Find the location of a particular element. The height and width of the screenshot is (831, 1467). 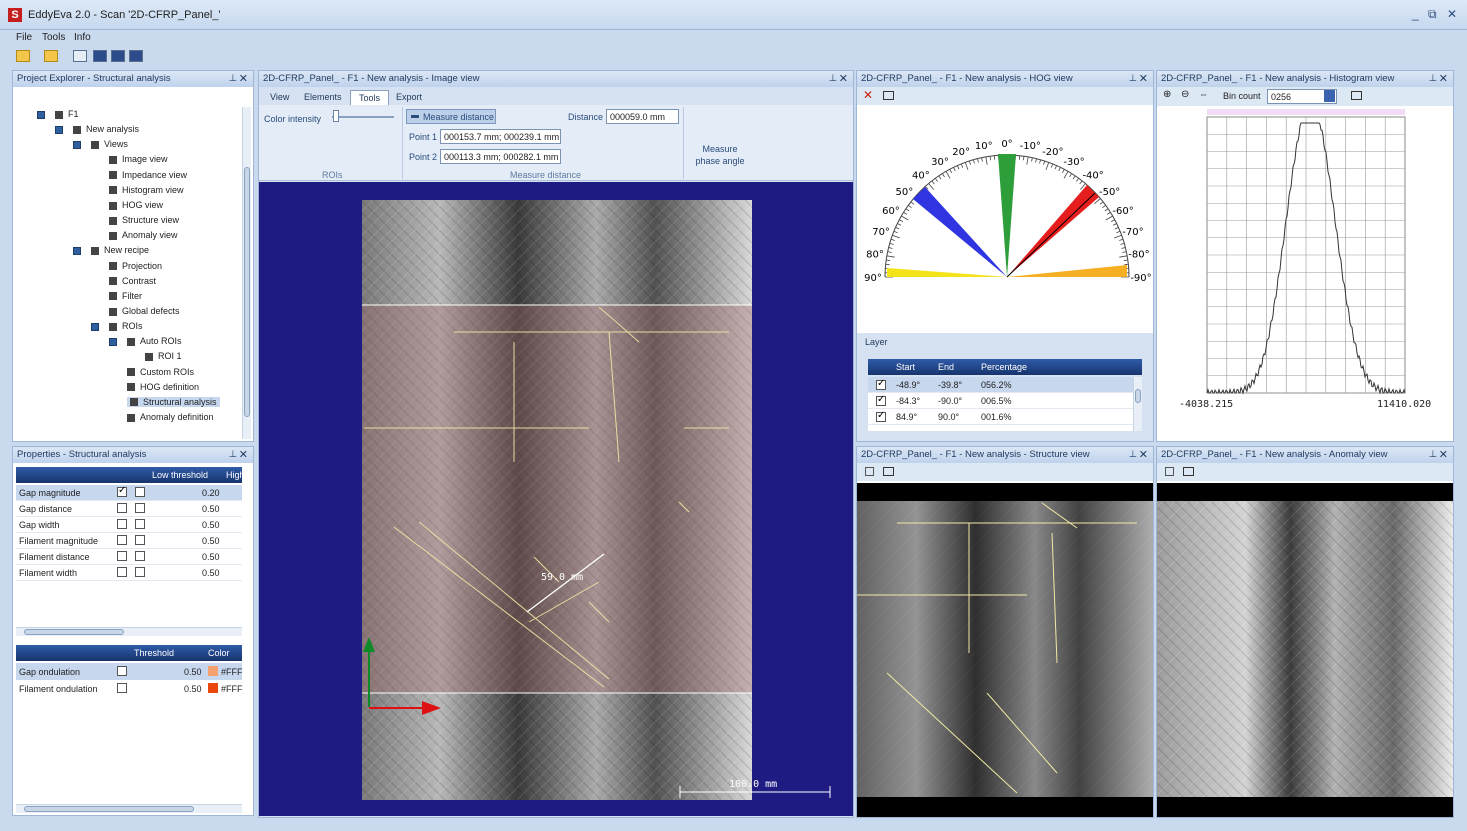

properties-hscrollbar is located at coordinates (129, 631).